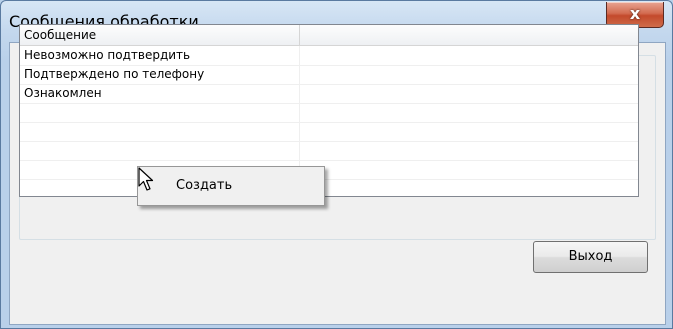 This screenshot has height=329, width=673. Describe the element at coordinates (329, 75) in the screenshot. I see `list-item: Подтверждено по телефону` at that location.